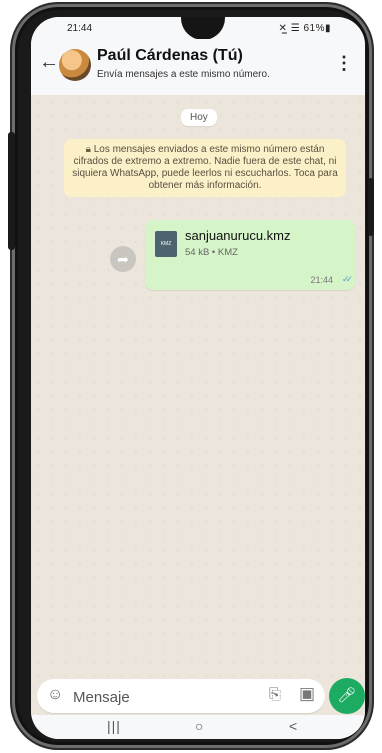 This screenshot has height=753, width=382. What do you see at coordinates (114, 726) in the screenshot?
I see `recents-button: |||` at bounding box center [114, 726].